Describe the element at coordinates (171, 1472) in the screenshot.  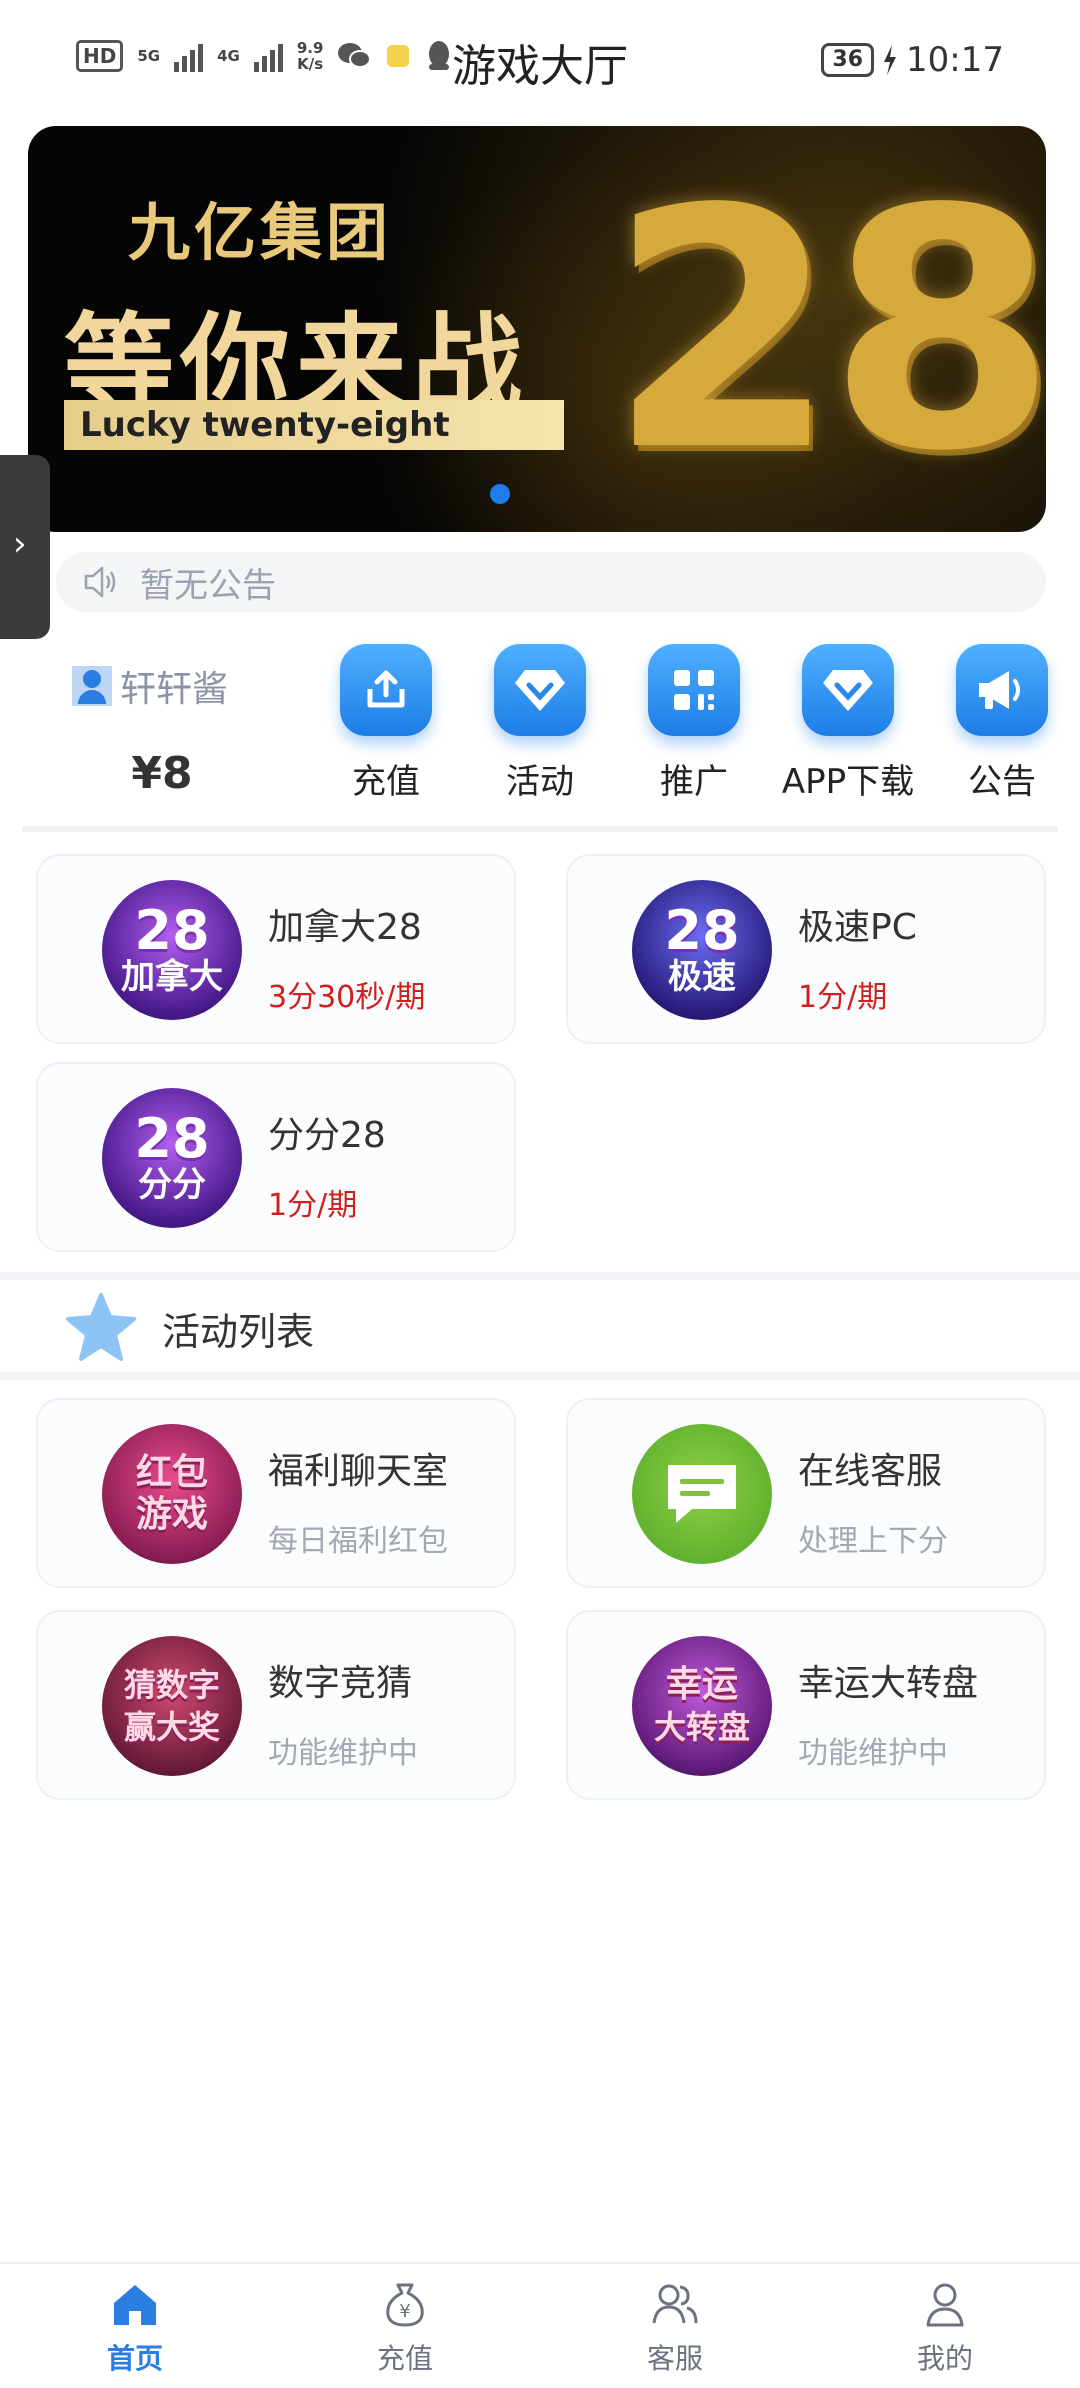
I see `activity-badge-text: 红包` at that location.